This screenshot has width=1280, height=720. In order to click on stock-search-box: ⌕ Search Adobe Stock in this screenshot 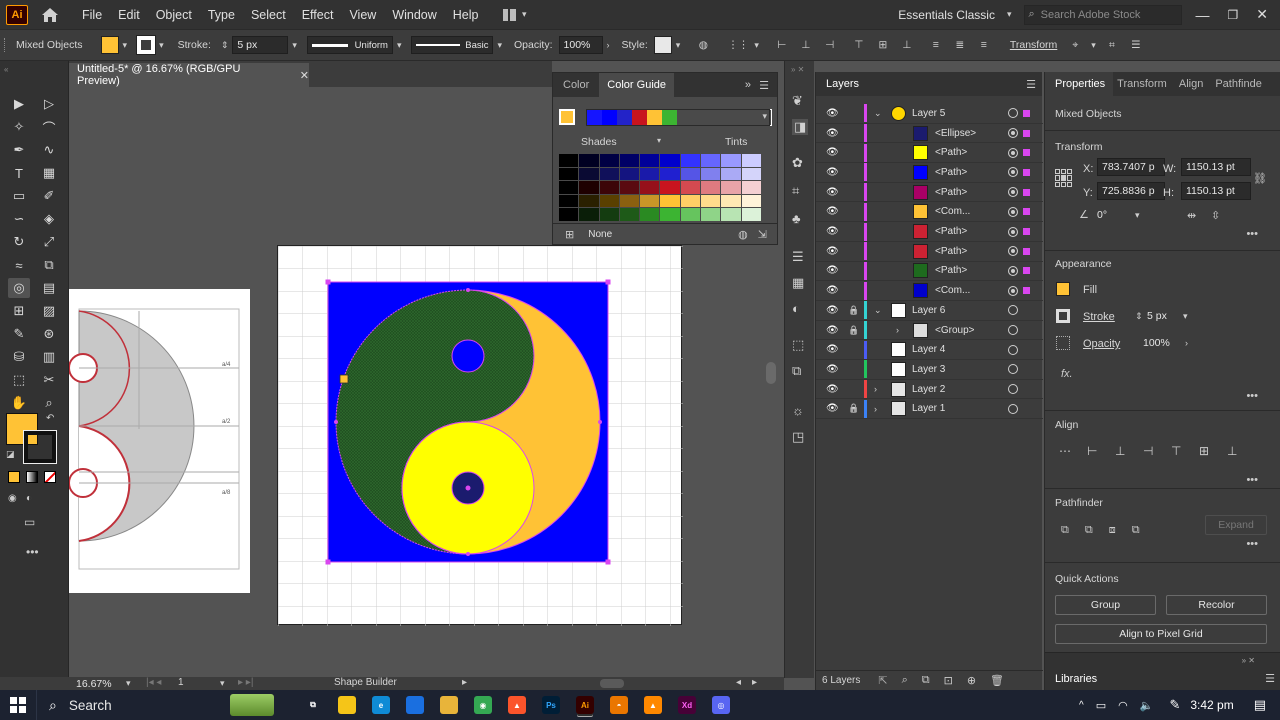, I will do `click(1102, 14)`.